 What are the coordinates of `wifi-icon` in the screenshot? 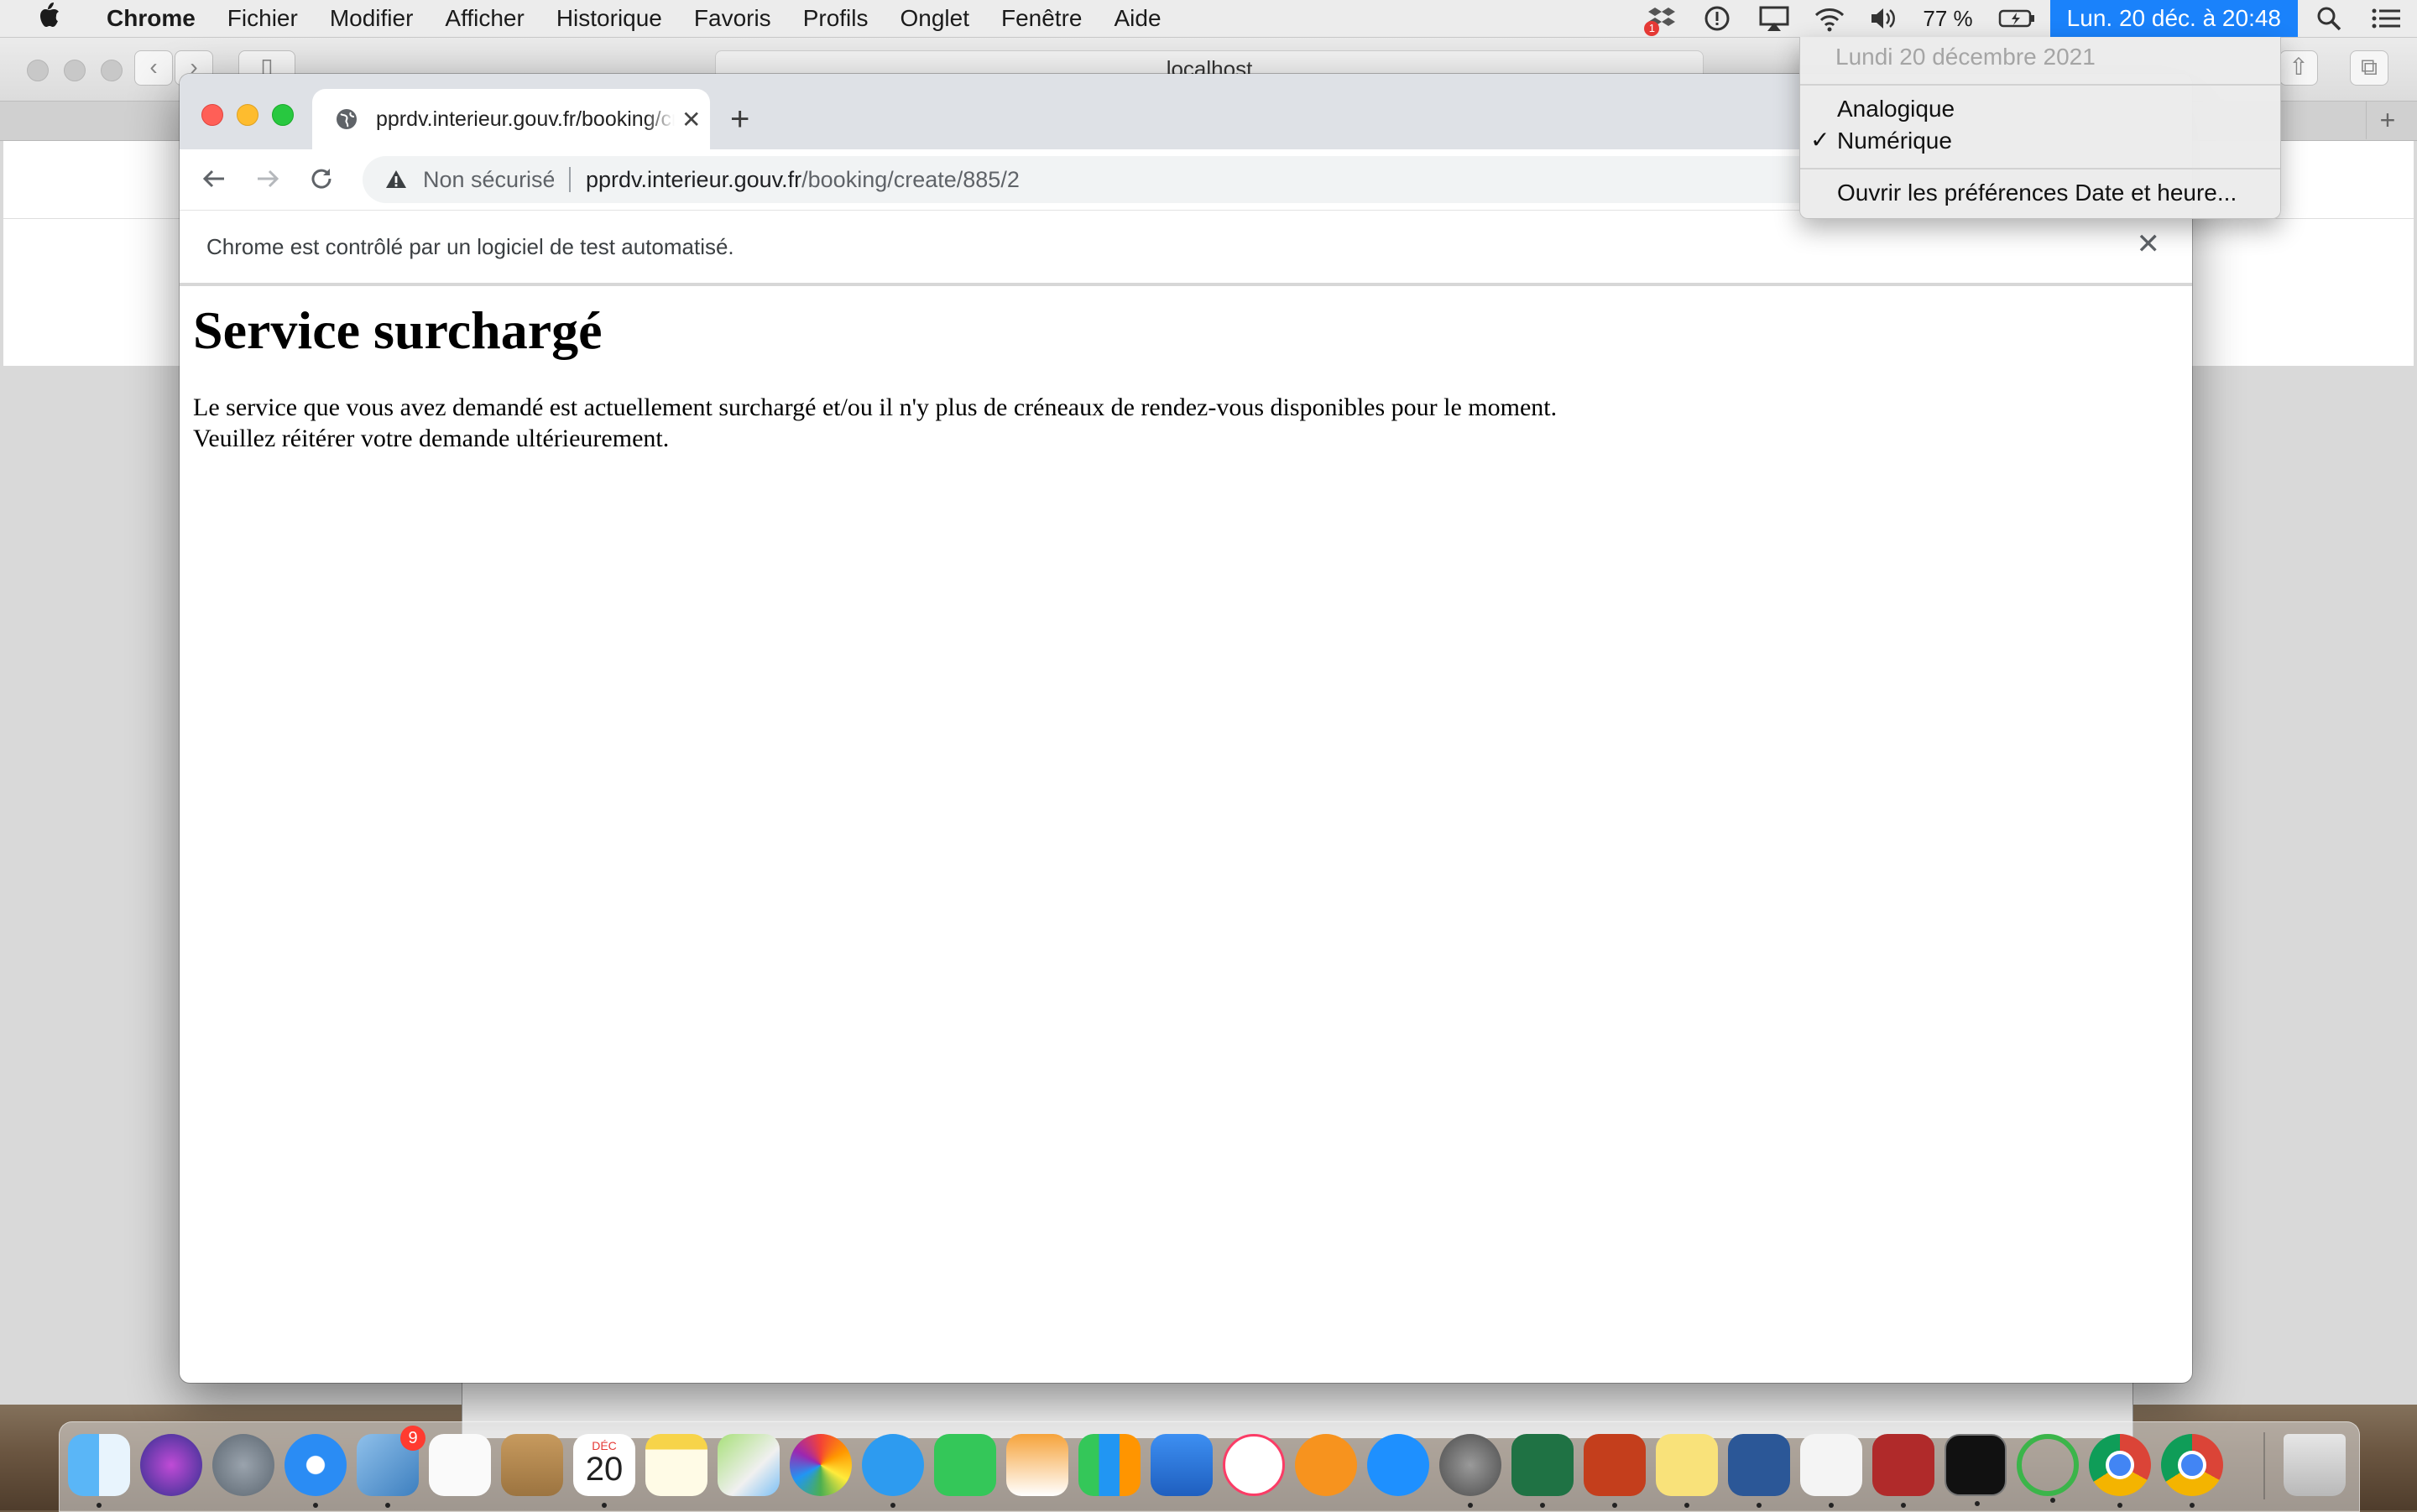 It's located at (1829, 18).